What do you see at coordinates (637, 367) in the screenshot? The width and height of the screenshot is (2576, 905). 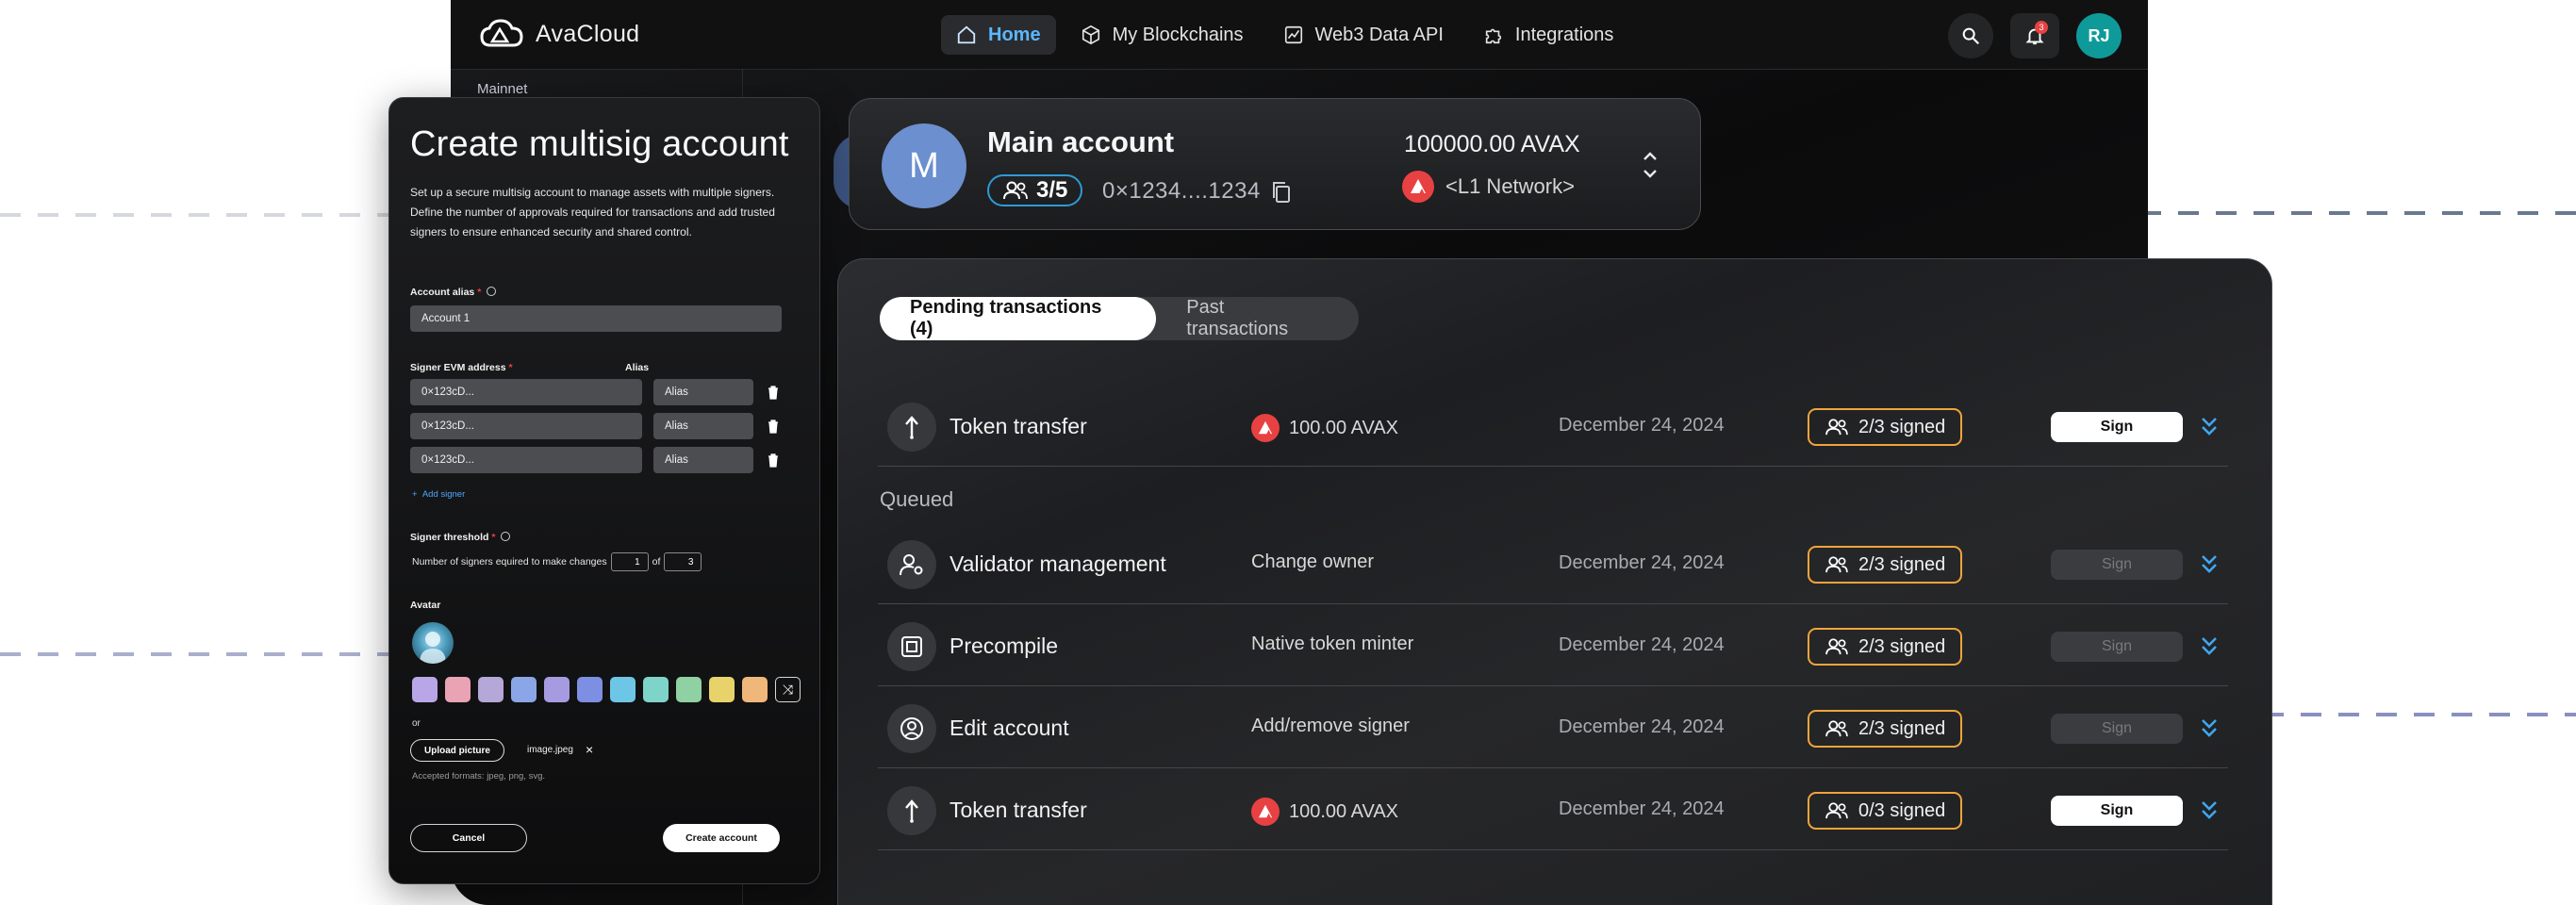 I see `alias-column-label: Alias` at bounding box center [637, 367].